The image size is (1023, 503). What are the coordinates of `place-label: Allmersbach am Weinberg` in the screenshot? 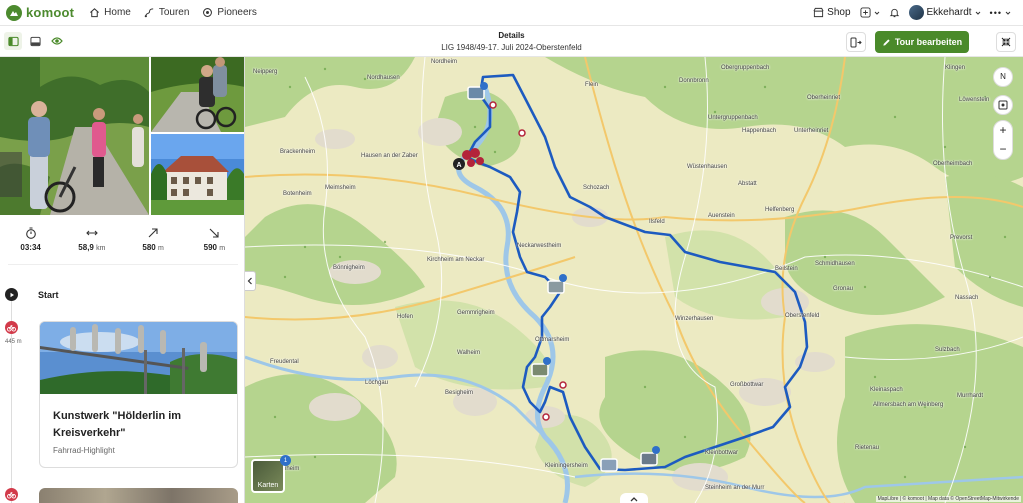 It's located at (908, 405).